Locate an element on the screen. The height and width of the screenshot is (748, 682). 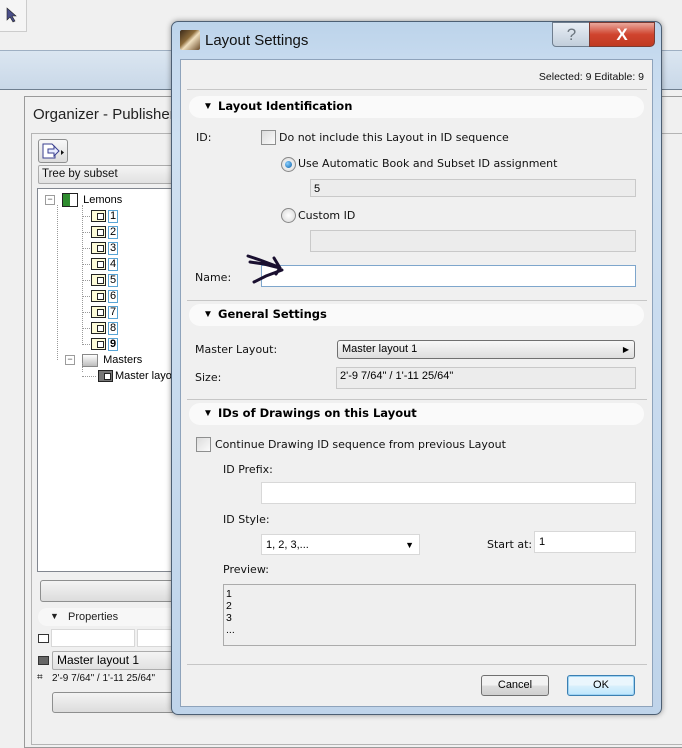
tree-item-layout: 6 is located at coordinates (100, 296).